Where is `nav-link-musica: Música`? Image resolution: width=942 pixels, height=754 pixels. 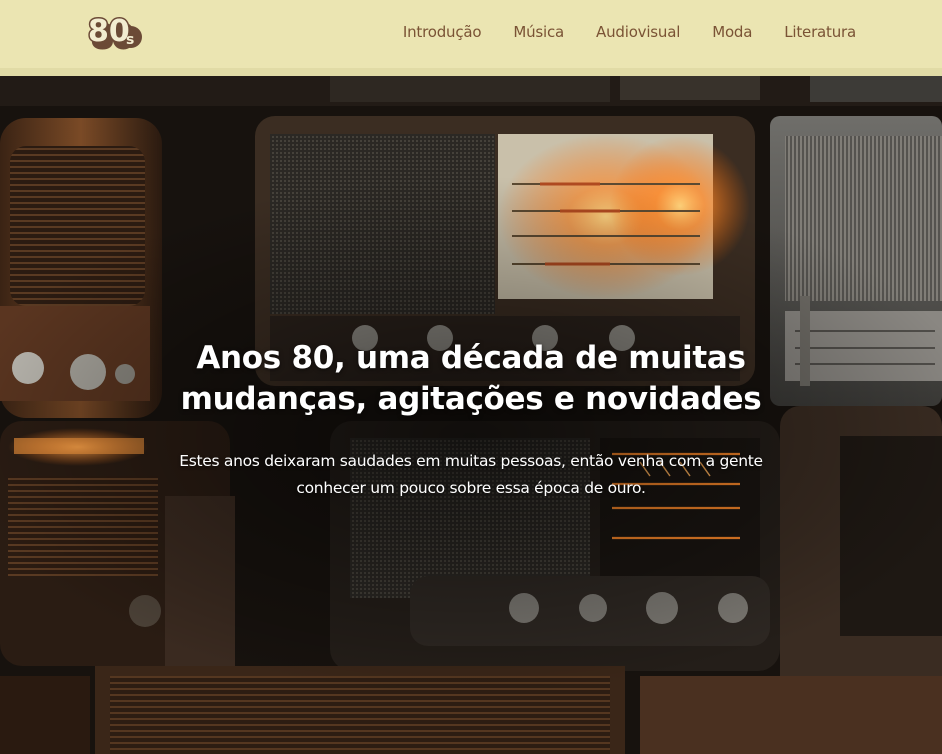
nav-link-musica: Música is located at coordinates (538, 32).